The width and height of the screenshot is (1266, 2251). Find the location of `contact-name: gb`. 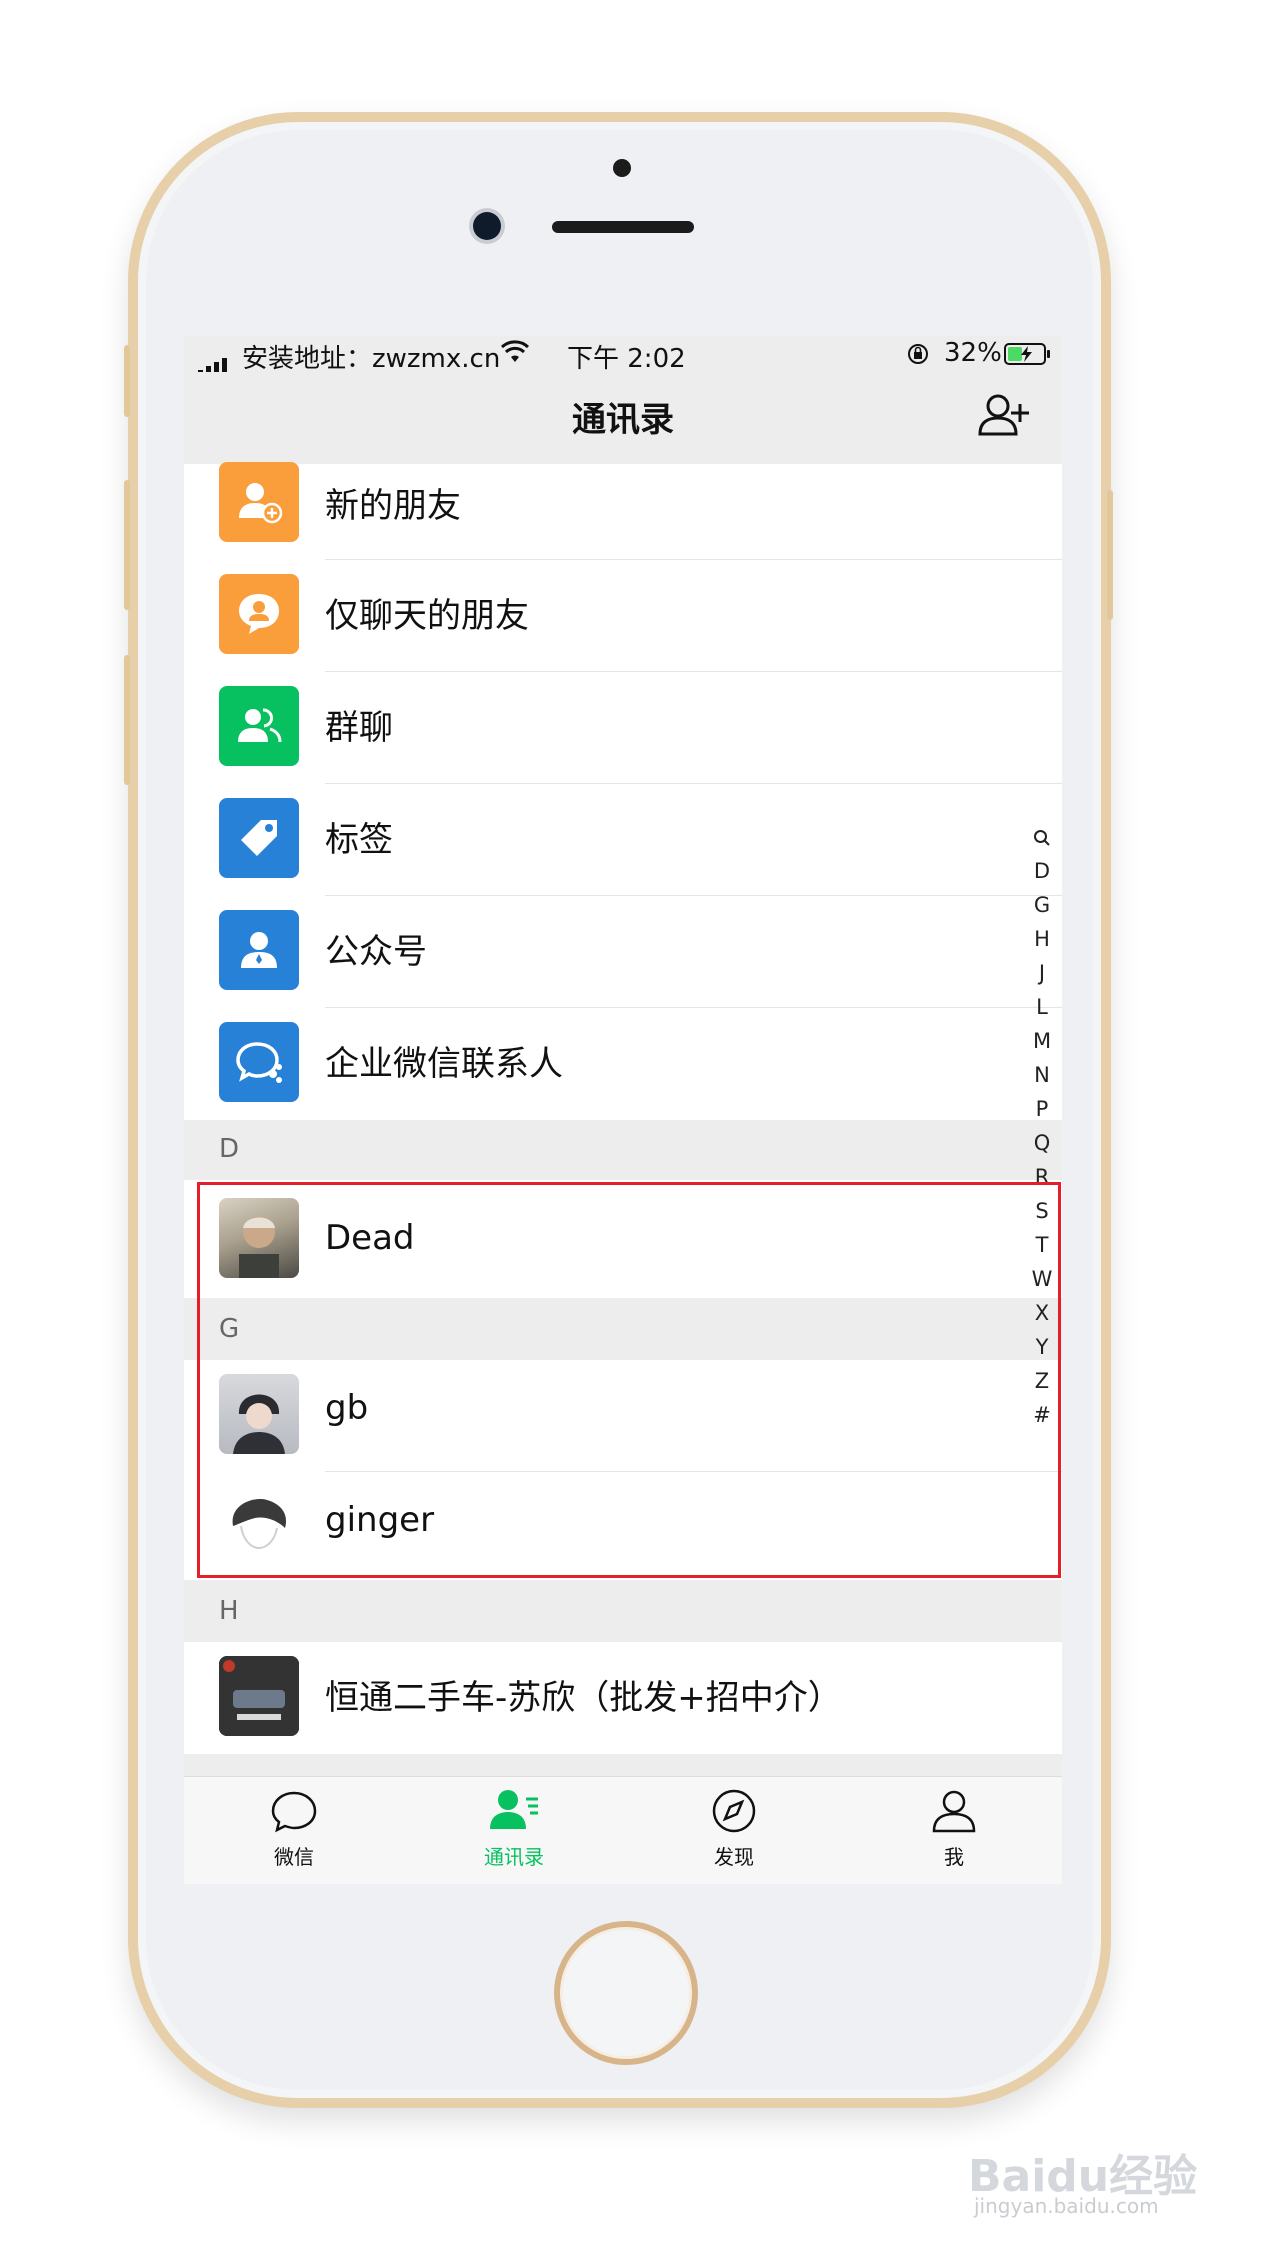

contact-name: gb is located at coordinates (347, 1408).